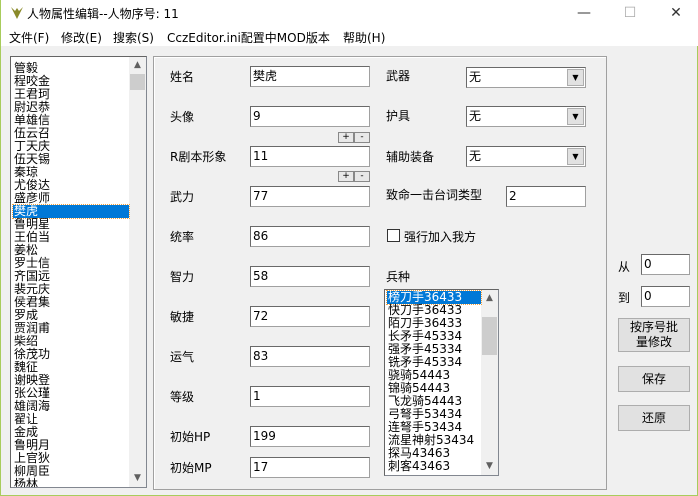 The height and width of the screenshot is (496, 698). What do you see at coordinates (654, 379) in the screenshot?
I see `save-button: 保存` at bounding box center [654, 379].